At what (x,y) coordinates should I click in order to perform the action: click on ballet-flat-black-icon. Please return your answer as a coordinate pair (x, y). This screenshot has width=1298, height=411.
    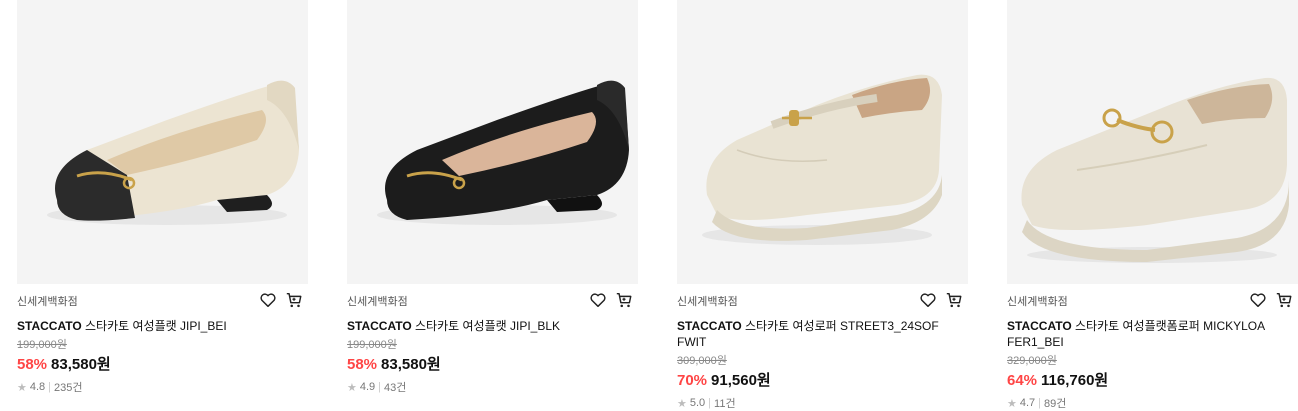
    Looking at the image, I should click on (503, 152).